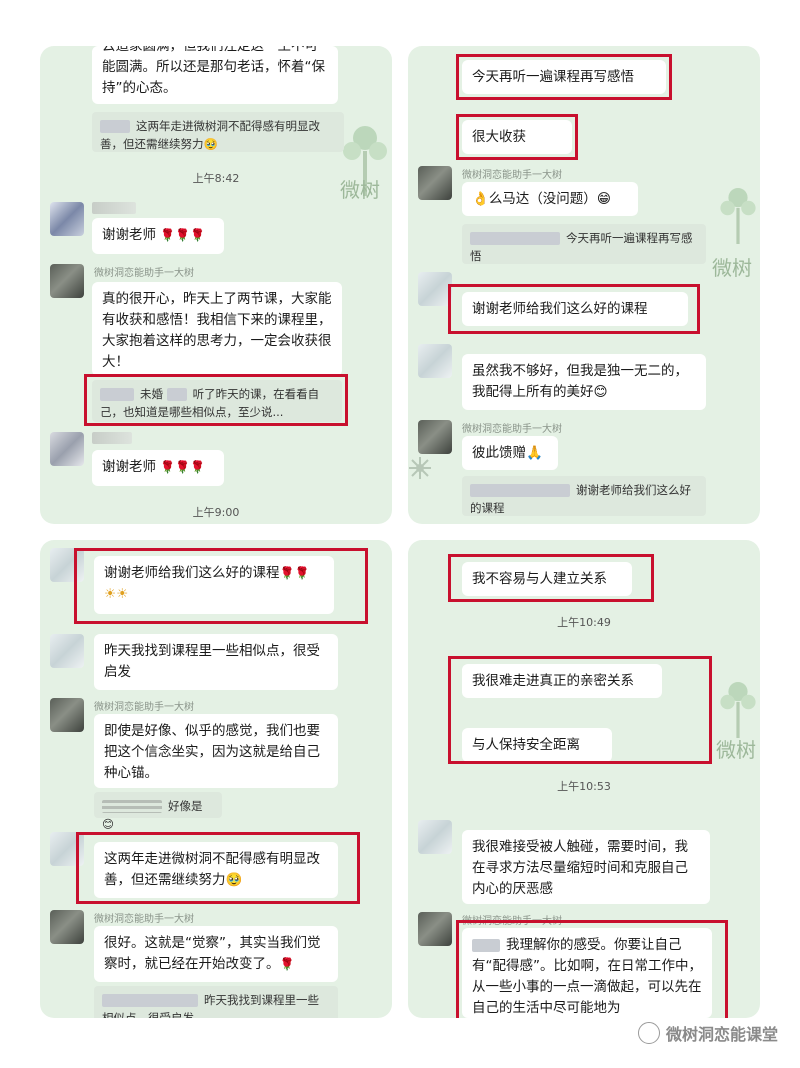 Image resolution: width=800 pixels, height=1068 pixels. What do you see at coordinates (721, 1034) in the screenshot?
I see `watermark-text: 微树洞恋能课堂` at bounding box center [721, 1034].